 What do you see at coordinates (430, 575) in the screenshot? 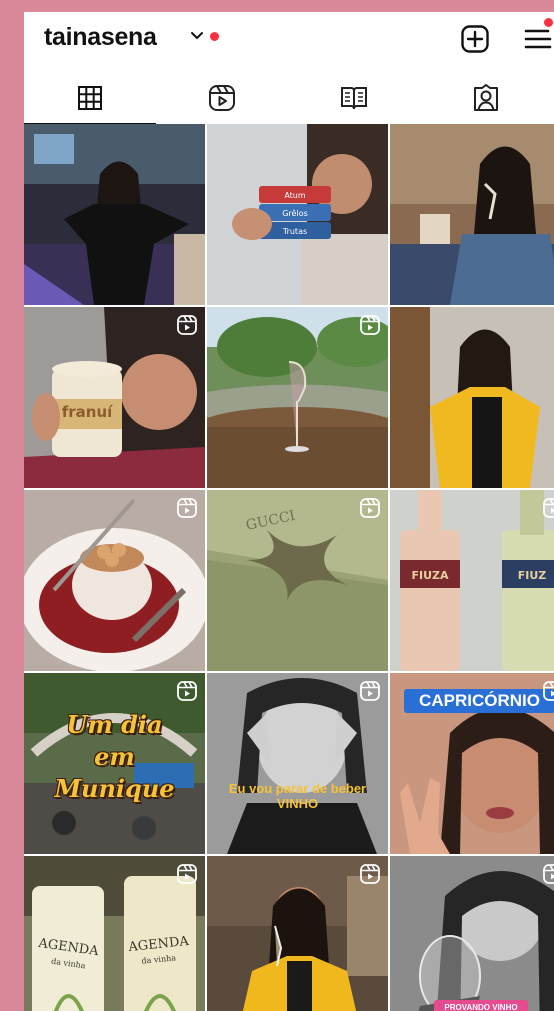
I see `brand-label: FIUZA` at bounding box center [430, 575].